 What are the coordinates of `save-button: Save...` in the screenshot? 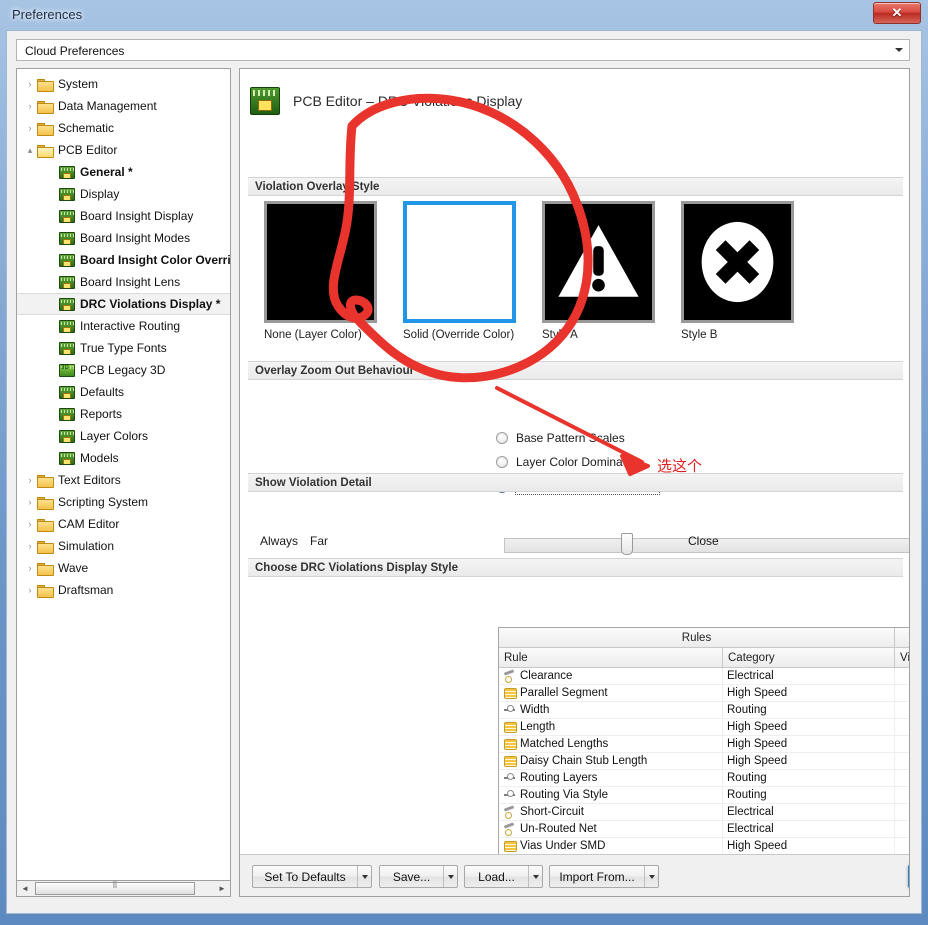 It's located at (418, 876).